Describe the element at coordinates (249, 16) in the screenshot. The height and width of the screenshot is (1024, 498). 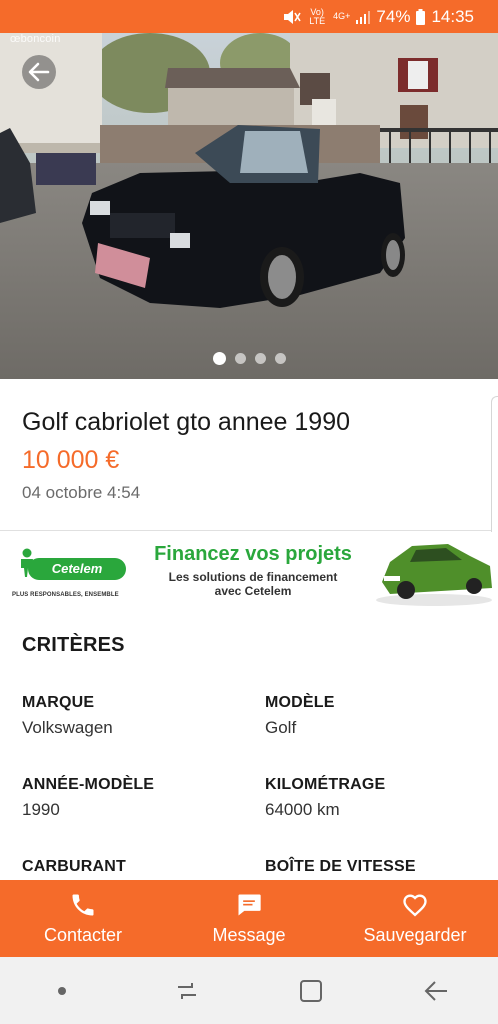
I see `status-bar: Vo) LTE 4G+ 74% 14:35` at that location.